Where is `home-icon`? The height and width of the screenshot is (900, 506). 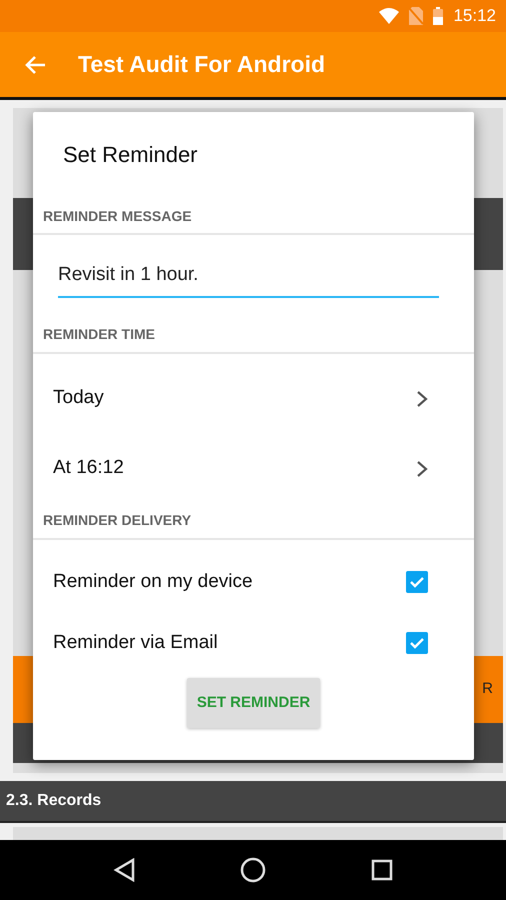
home-icon is located at coordinates (253, 870).